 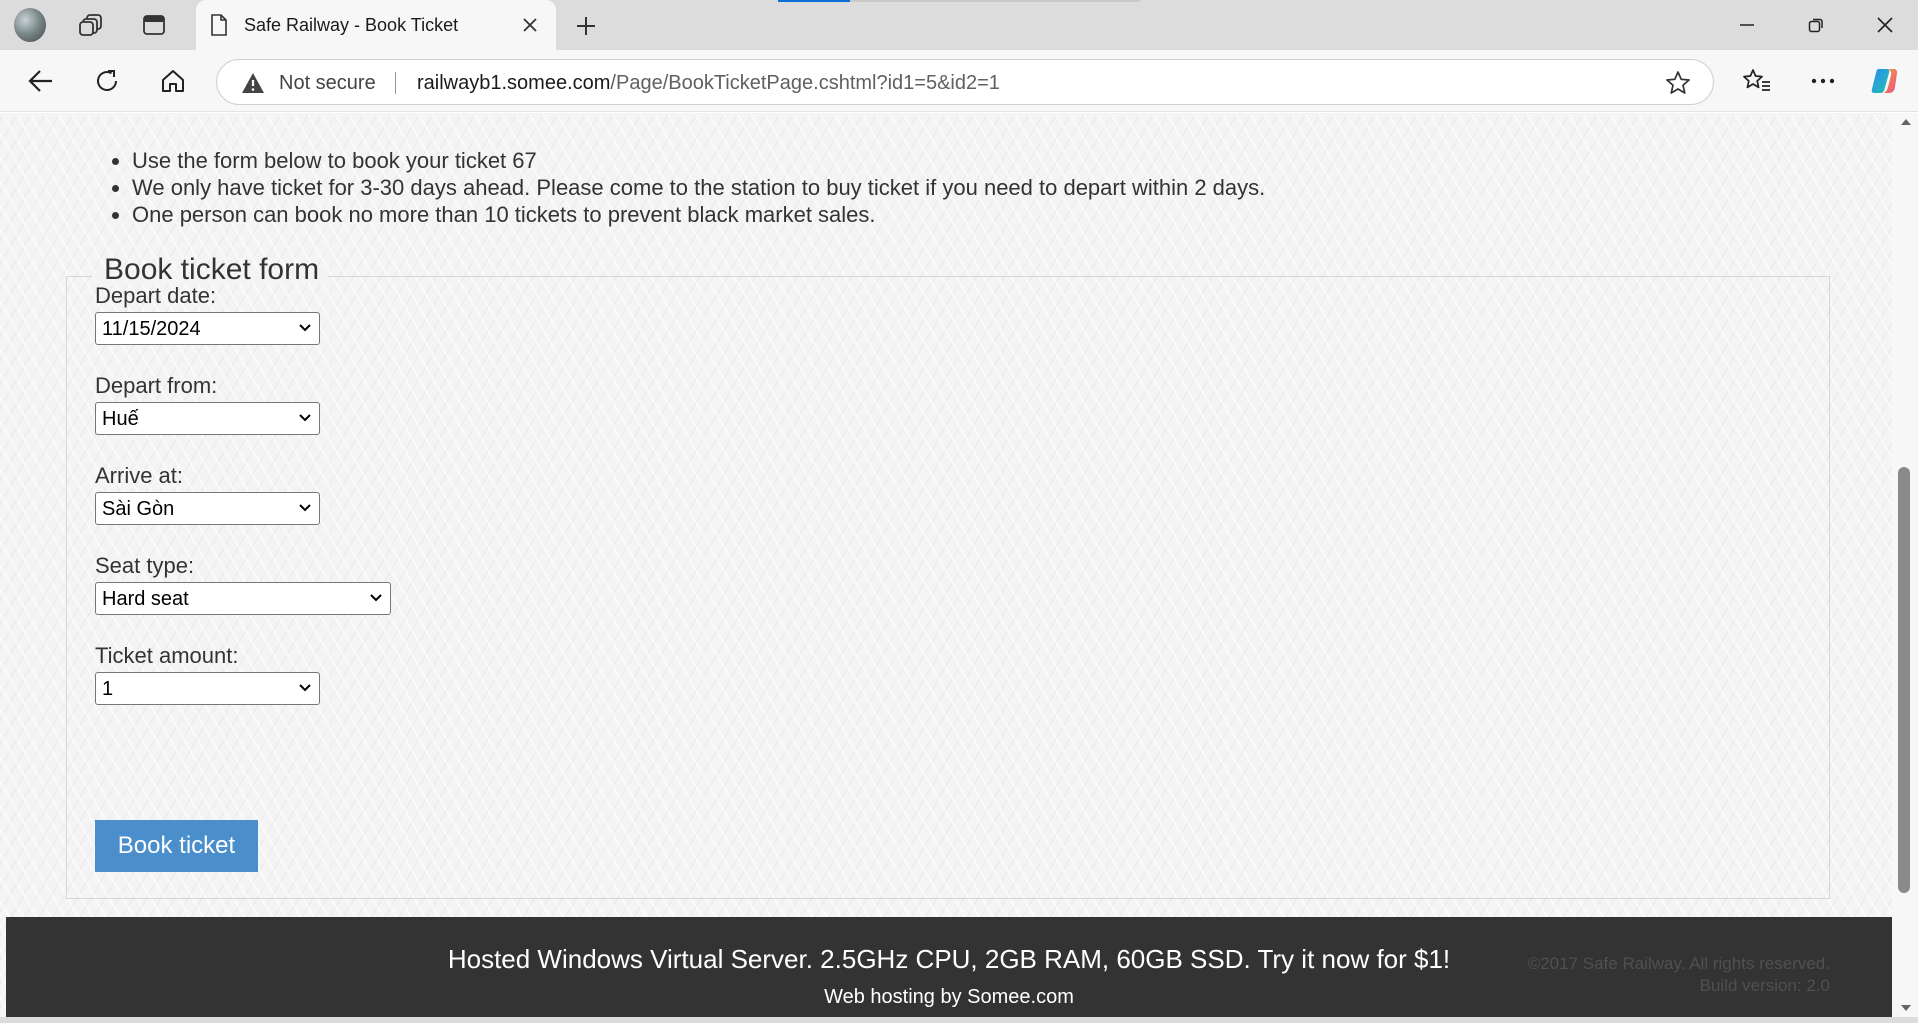 What do you see at coordinates (151, 329) in the screenshot?
I see `depart-date-value: 11/15/2024` at bounding box center [151, 329].